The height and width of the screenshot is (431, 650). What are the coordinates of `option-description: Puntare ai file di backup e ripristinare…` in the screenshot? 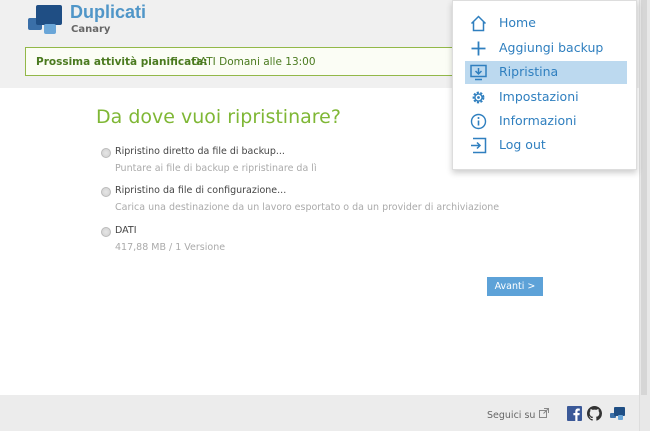 It's located at (216, 168).